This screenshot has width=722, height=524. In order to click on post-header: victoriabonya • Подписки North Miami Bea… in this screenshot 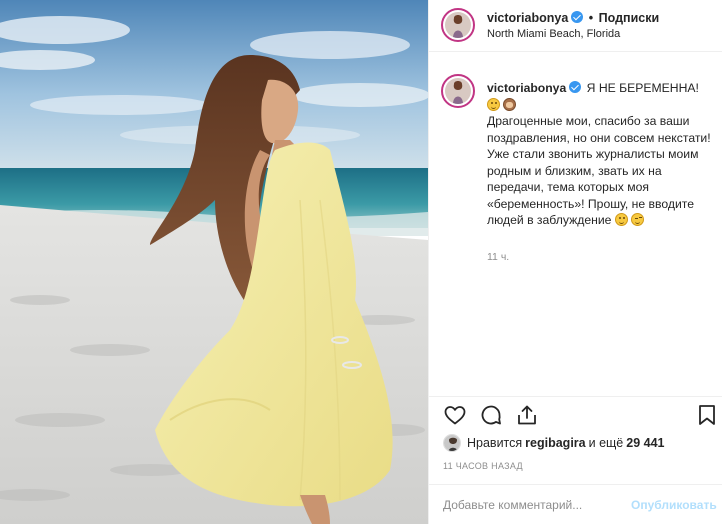, I will do `click(575, 26)`.